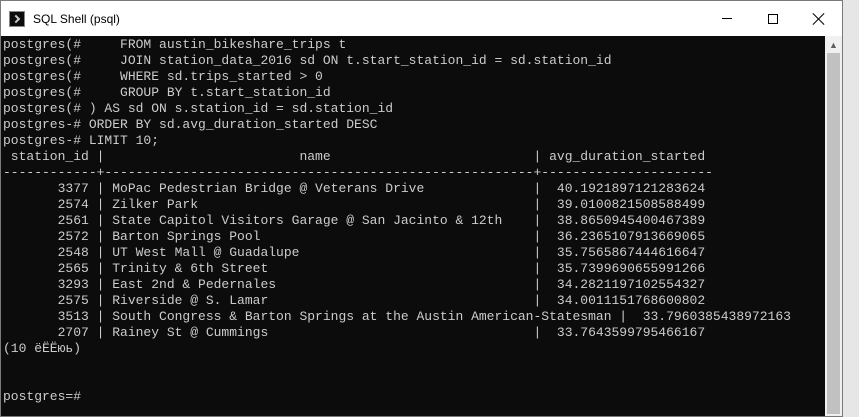  What do you see at coordinates (833, 233) in the screenshot?
I see `scroll-thumb` at bounding box center [833, 233].